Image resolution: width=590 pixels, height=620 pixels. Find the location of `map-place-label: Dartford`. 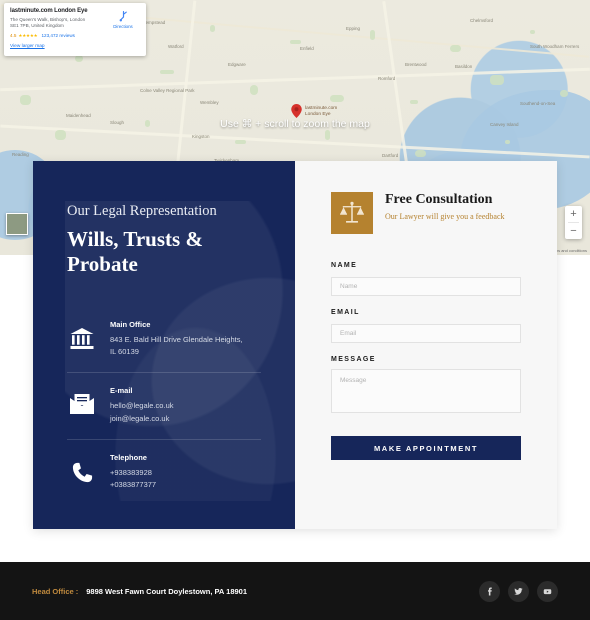

map-place-label: Dartford is located at coordinates (390, 155).